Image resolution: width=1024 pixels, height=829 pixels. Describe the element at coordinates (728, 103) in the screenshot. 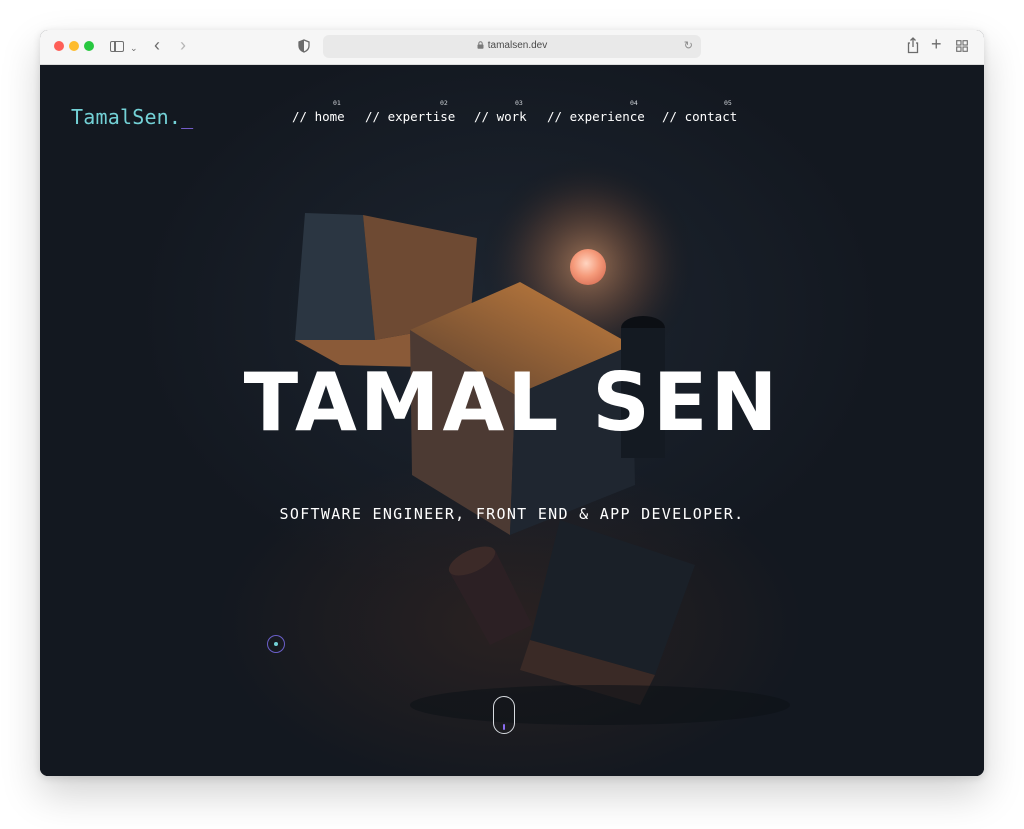

I see `nav-number: 05` at that location.